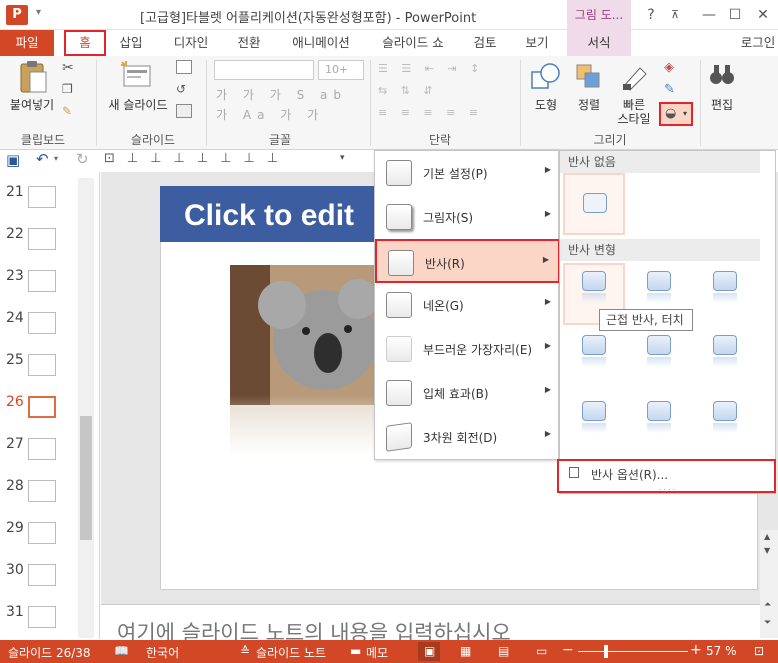 The height and width of the screenshot is (663, 778). Describe the element at coordinates (42, 407) in the screenshot. I see `slide-thumbnail-selected` at that location.